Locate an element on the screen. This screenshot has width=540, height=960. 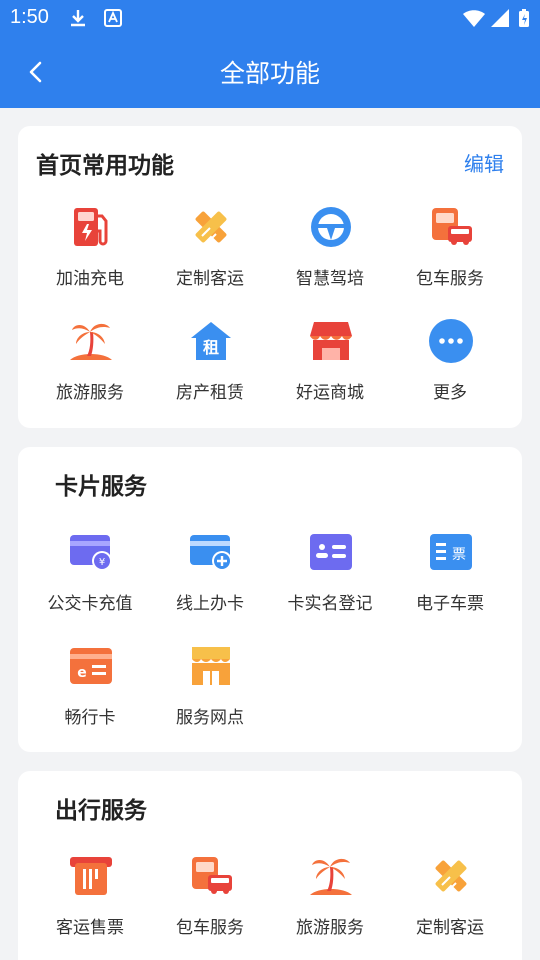
tile-smooth-card: e 畅行卡 is located at coordinates (90, 695).